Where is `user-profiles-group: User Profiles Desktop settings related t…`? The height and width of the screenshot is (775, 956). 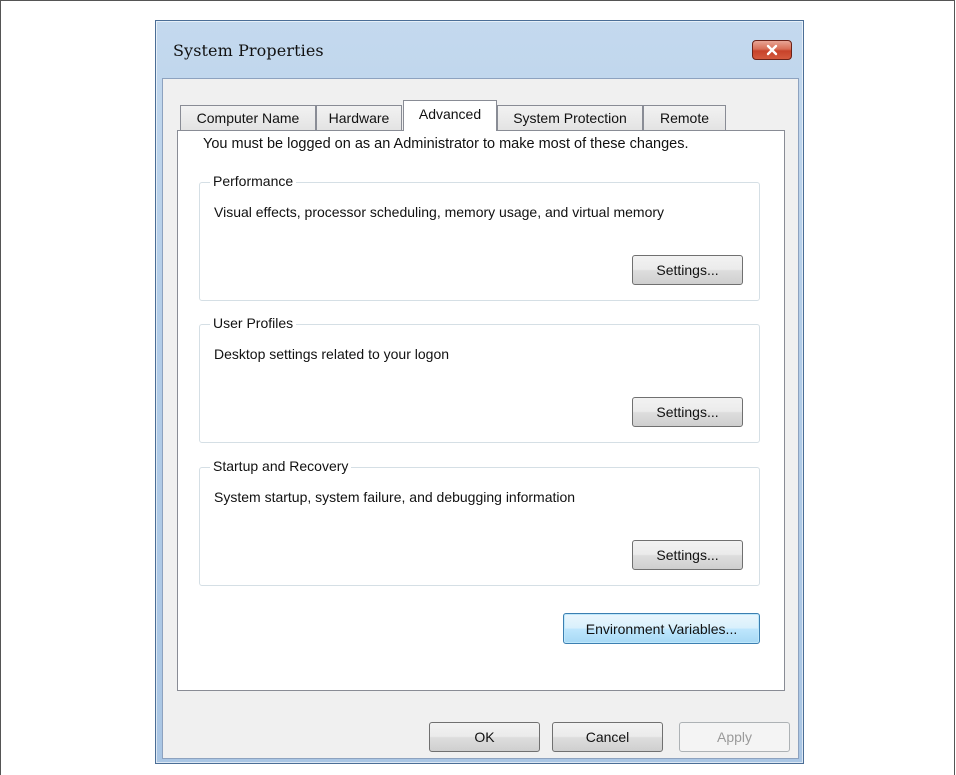
user-profiles-group: User Profiles Desktop settings related t… is located at coordinates (479, 379).